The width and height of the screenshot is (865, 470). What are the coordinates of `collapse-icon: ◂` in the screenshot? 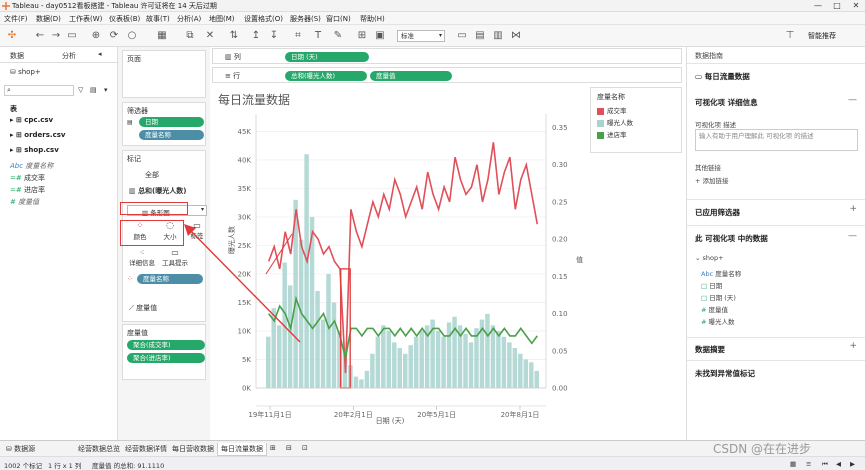 It's located at (100, 54).